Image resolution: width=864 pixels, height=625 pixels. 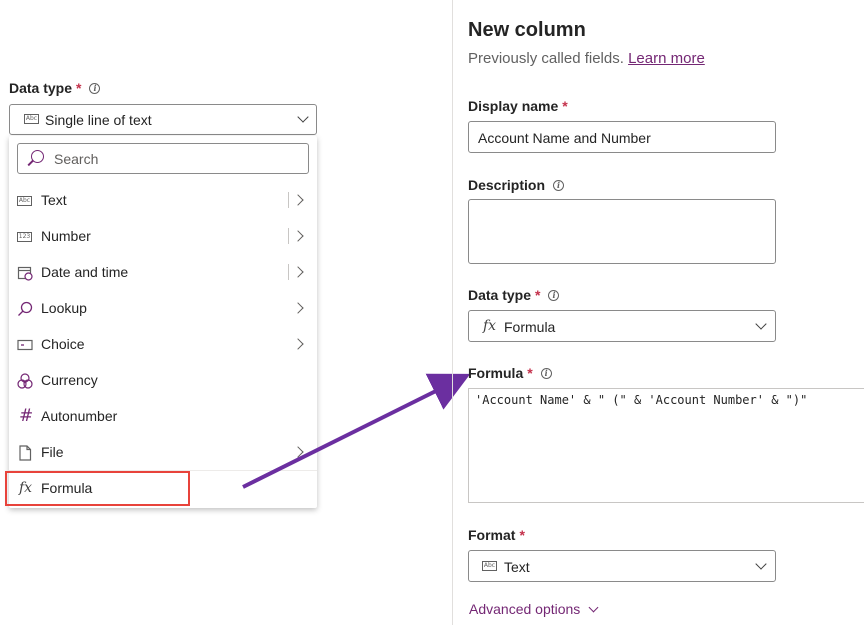 I want to click on data-type-label: Data type * i, so click(x=514, y=295).